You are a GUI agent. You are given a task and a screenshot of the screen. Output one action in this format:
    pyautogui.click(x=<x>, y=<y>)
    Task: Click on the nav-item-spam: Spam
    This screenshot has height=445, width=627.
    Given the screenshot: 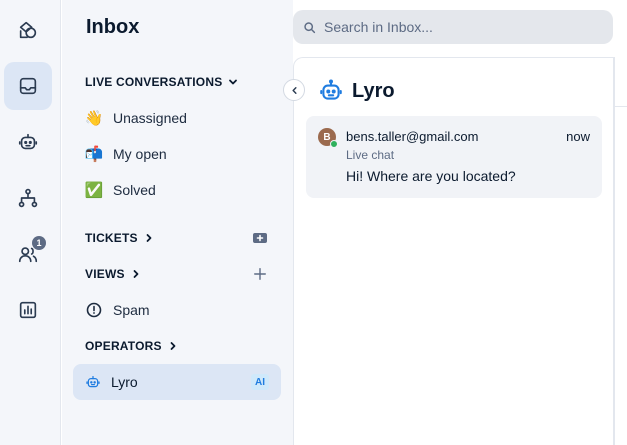 What is the action you would take?
    pyautogui.click(x=117, y=310)
    